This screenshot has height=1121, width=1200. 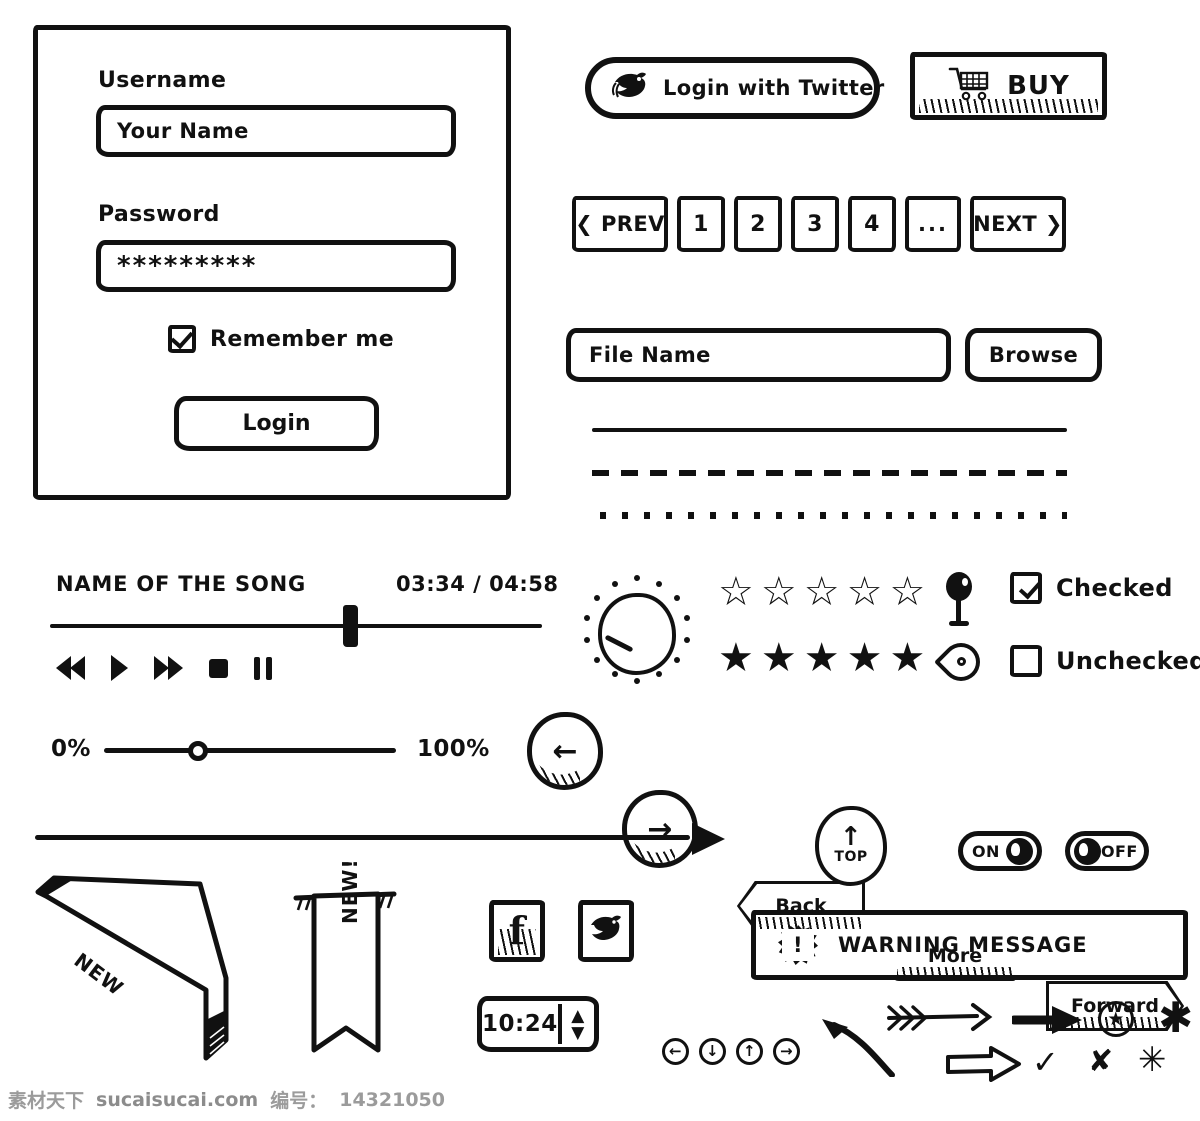 What do you see at coordinates (1119, 851) in the screenshot?
I see `toggle-off-label: OFF` at bounding box center [1119, 851].